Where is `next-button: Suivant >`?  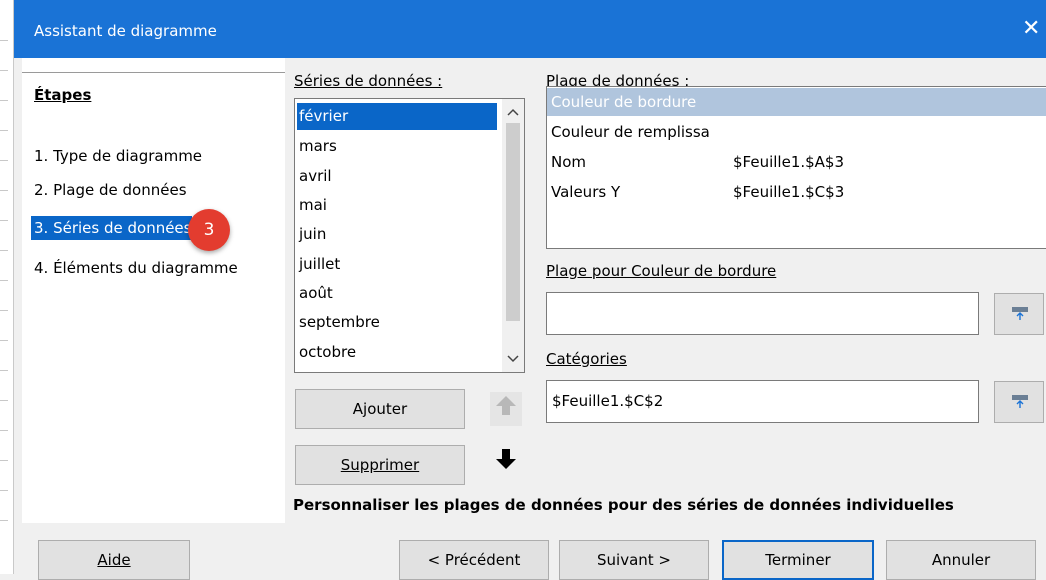 next-button: Suivant > is located at coordinates (634, 560).